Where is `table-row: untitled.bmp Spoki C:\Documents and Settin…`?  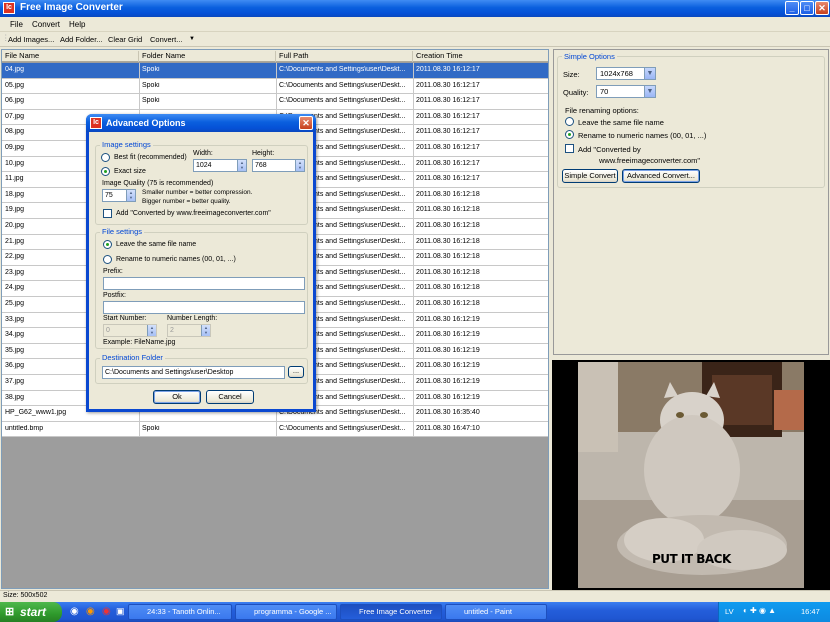
table-row: untitled.bmp Spoki C:\Documents and Settin… is located at coordinates (275, 429).